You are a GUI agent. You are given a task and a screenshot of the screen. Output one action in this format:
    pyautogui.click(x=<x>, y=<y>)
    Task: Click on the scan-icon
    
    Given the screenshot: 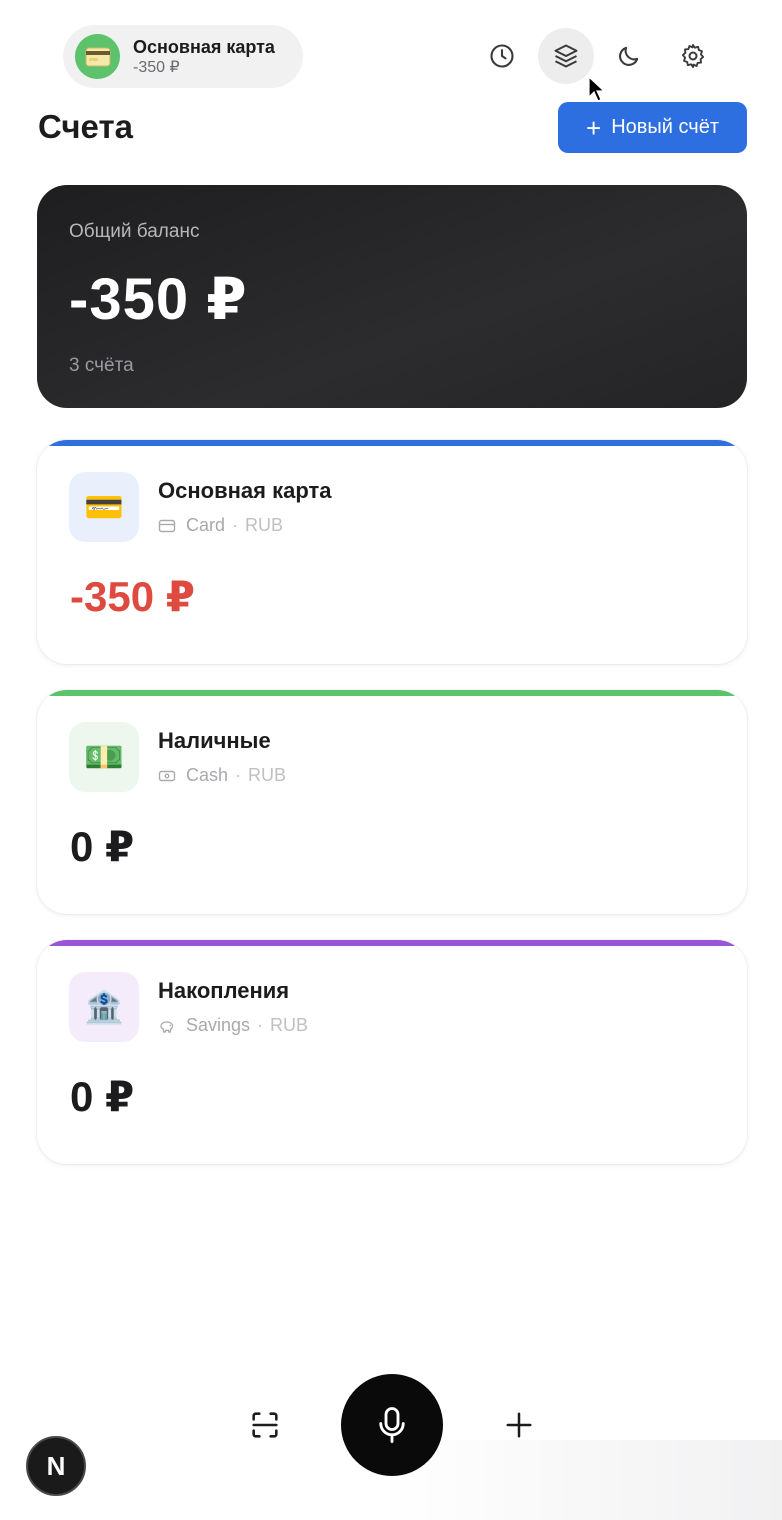 What is the action you would take?
    pyautogui.click(x=265, y=1425)
    